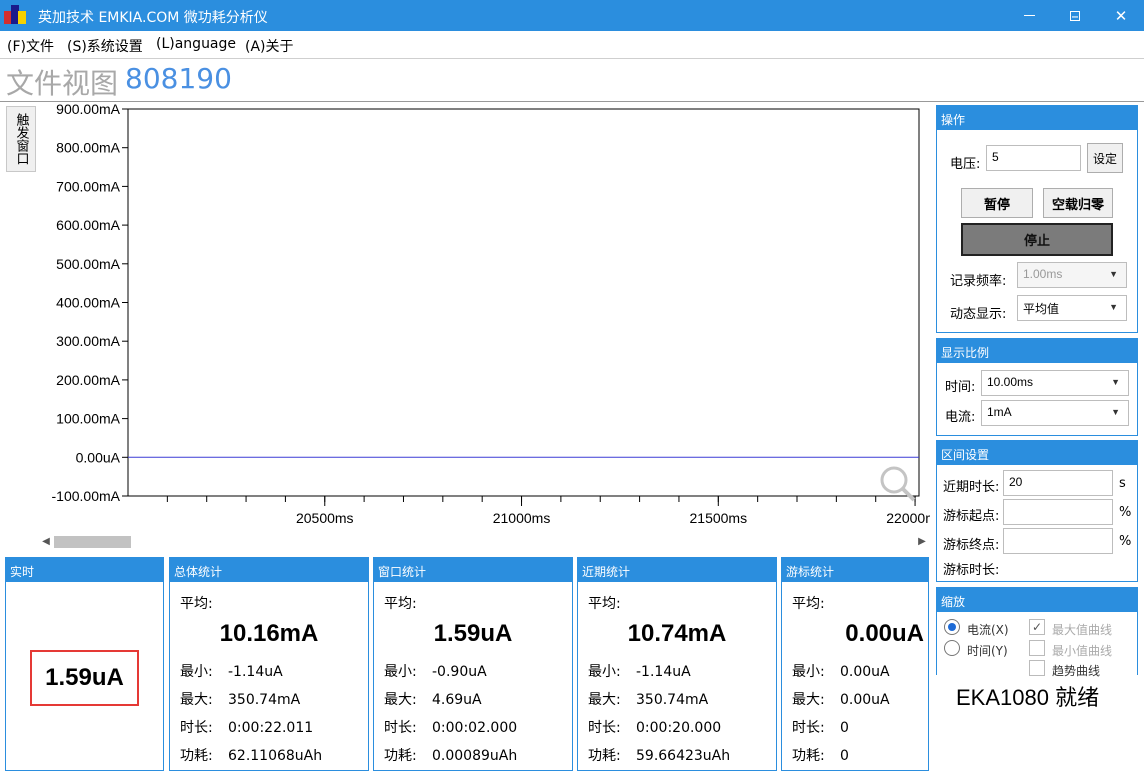 The image size is (1144, 777). What do you see at coordinates (1037, 239) in the screenshot?
I see `stop-button: 停止` at bounding box center [1037, 239].